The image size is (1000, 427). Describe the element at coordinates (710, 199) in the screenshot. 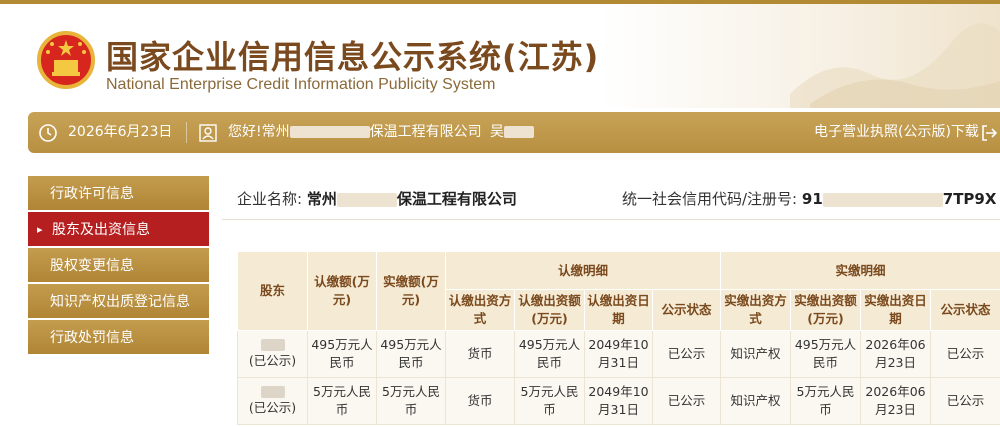

I see `credit-code-label: 统一社会信用代码/注册号:` at that location.